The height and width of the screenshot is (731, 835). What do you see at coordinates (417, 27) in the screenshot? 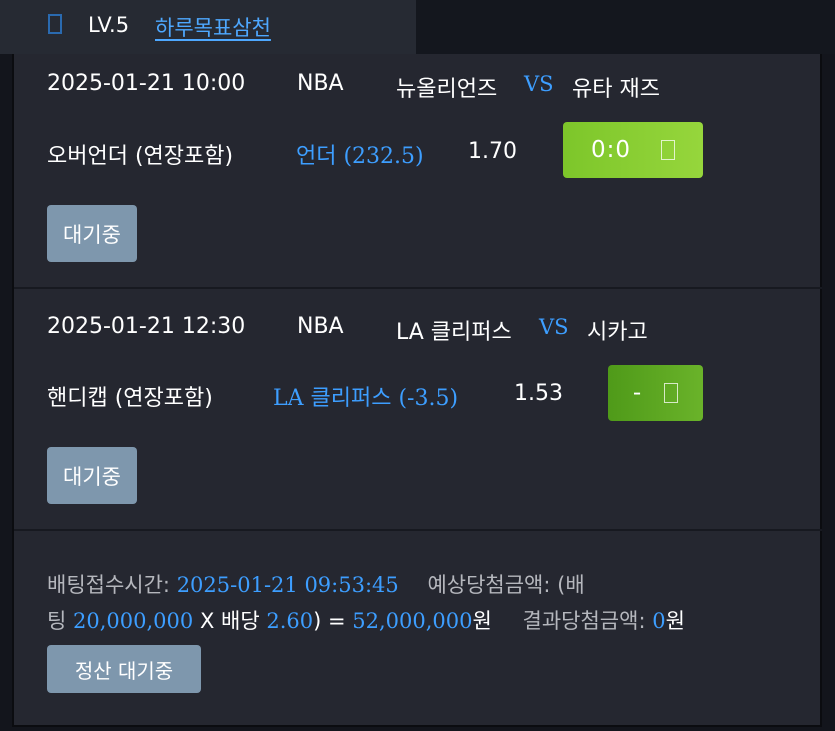
I see `top-bar: LV.5 하루목표삼천` at bounding box center [417, 27].